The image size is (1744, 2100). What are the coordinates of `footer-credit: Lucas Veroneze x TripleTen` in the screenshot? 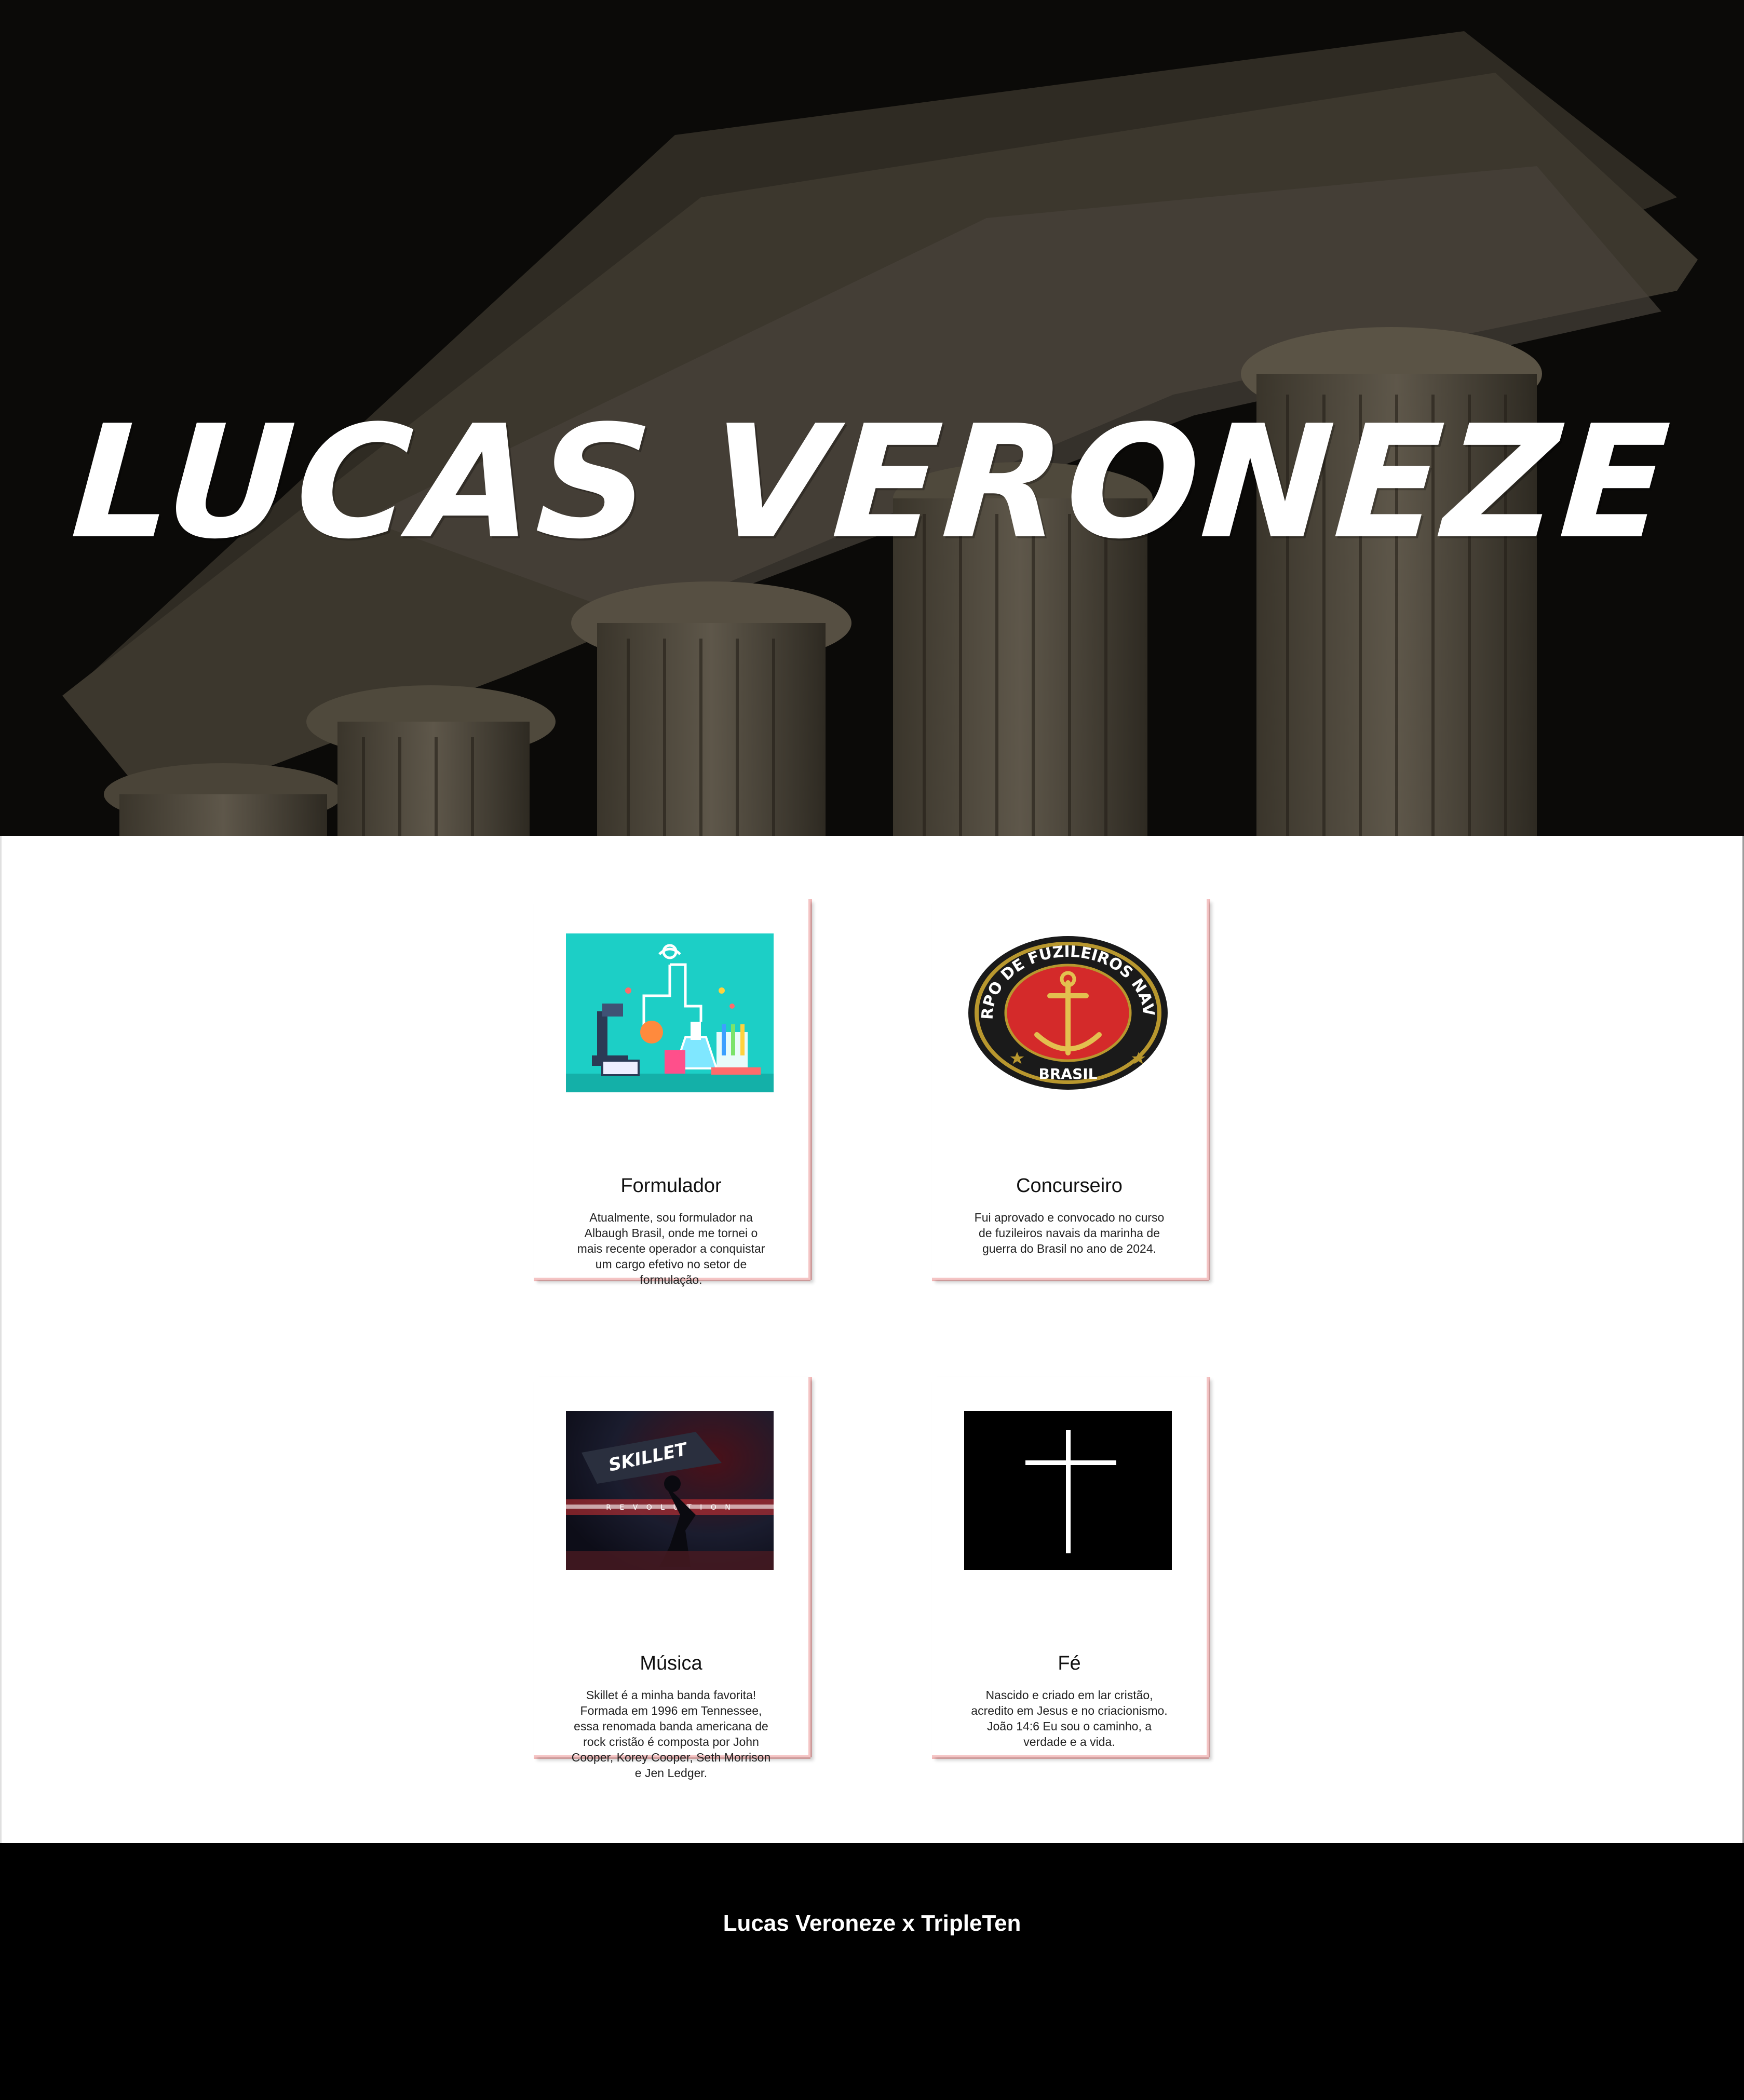 It's located at (872, 1923).